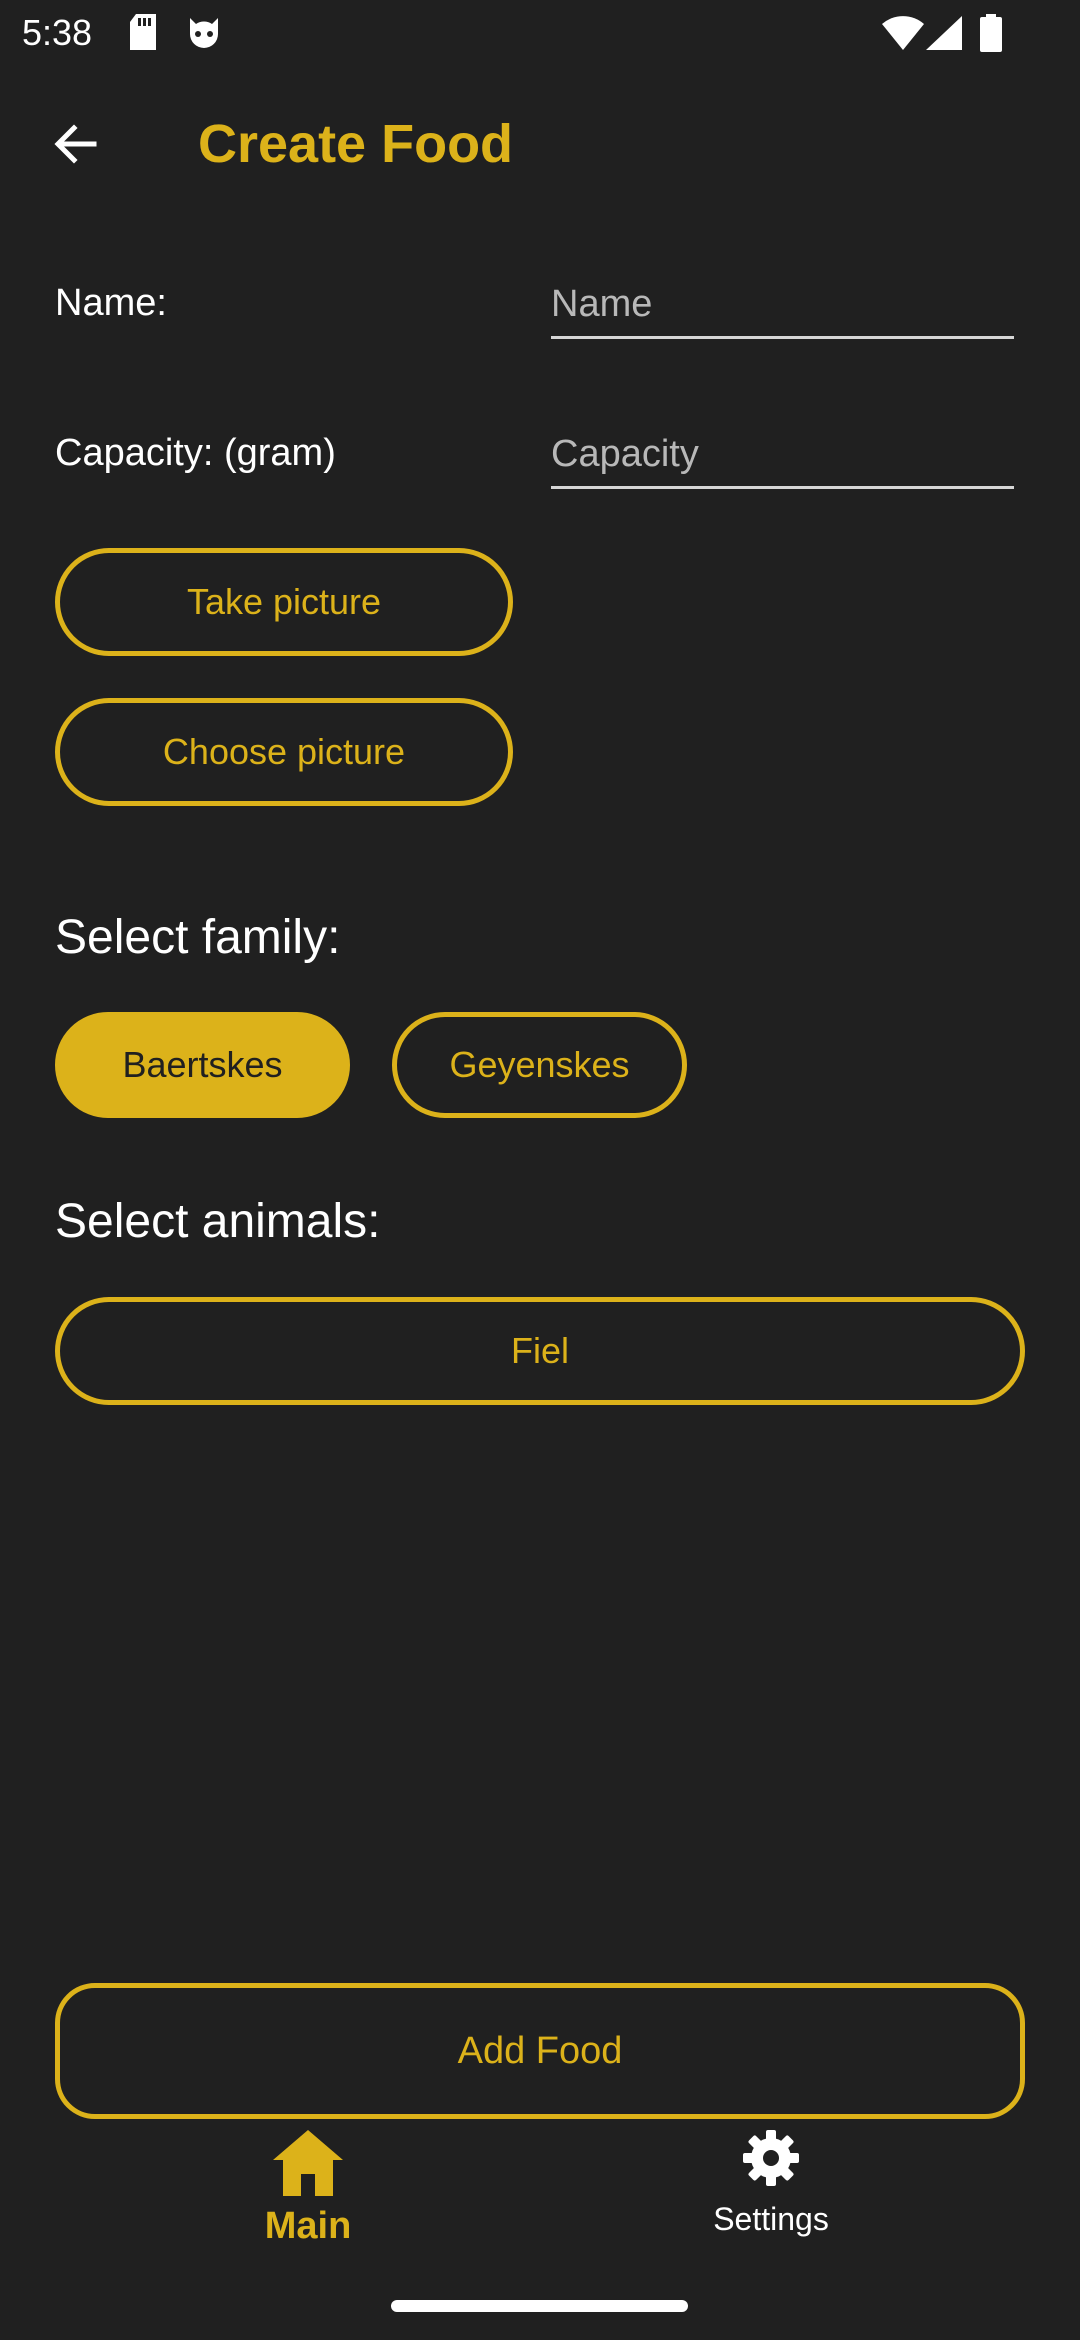 This screenshot has height=2340, width=1080. I want to click on wifi-icon, so click(903, 35).